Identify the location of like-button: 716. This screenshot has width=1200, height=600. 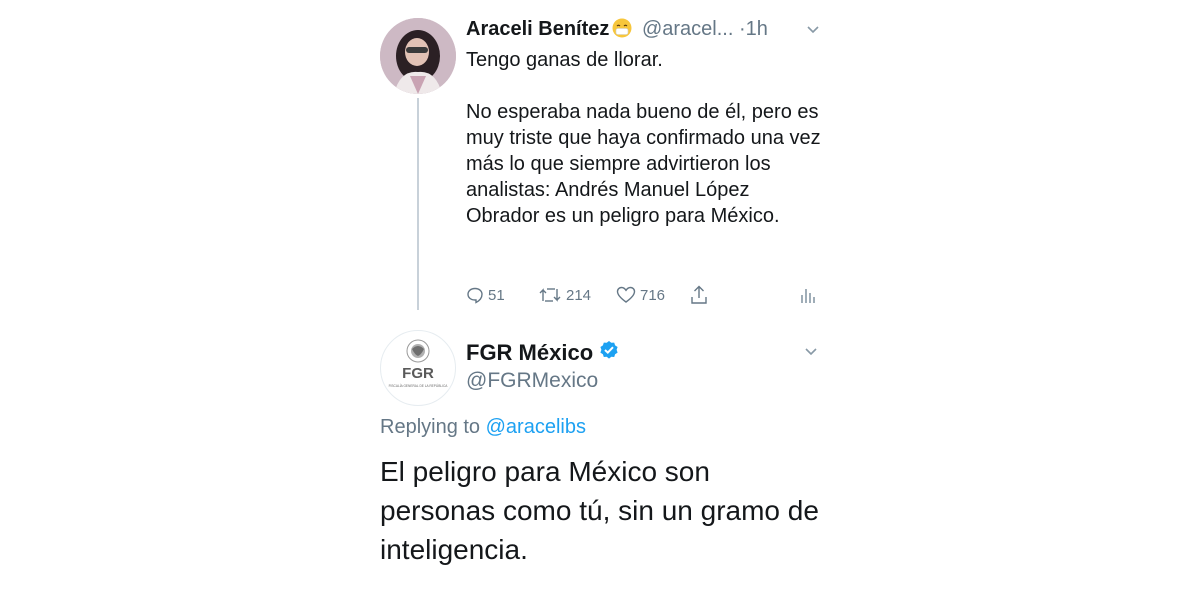
(640, 295).